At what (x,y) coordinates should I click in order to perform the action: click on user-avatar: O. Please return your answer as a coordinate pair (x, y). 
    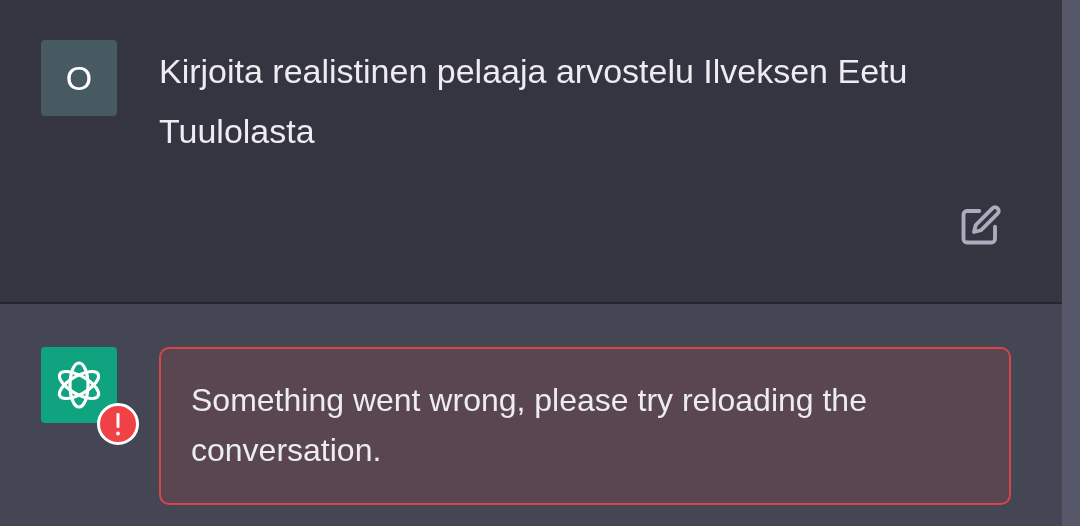
    Looking at the image, I should click on (79, 78).